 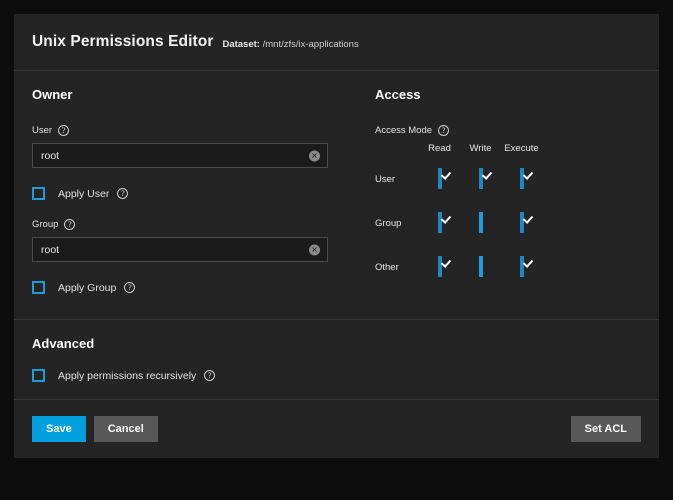 I want to click on row-label-group: Group, so click(x=388, y=223).